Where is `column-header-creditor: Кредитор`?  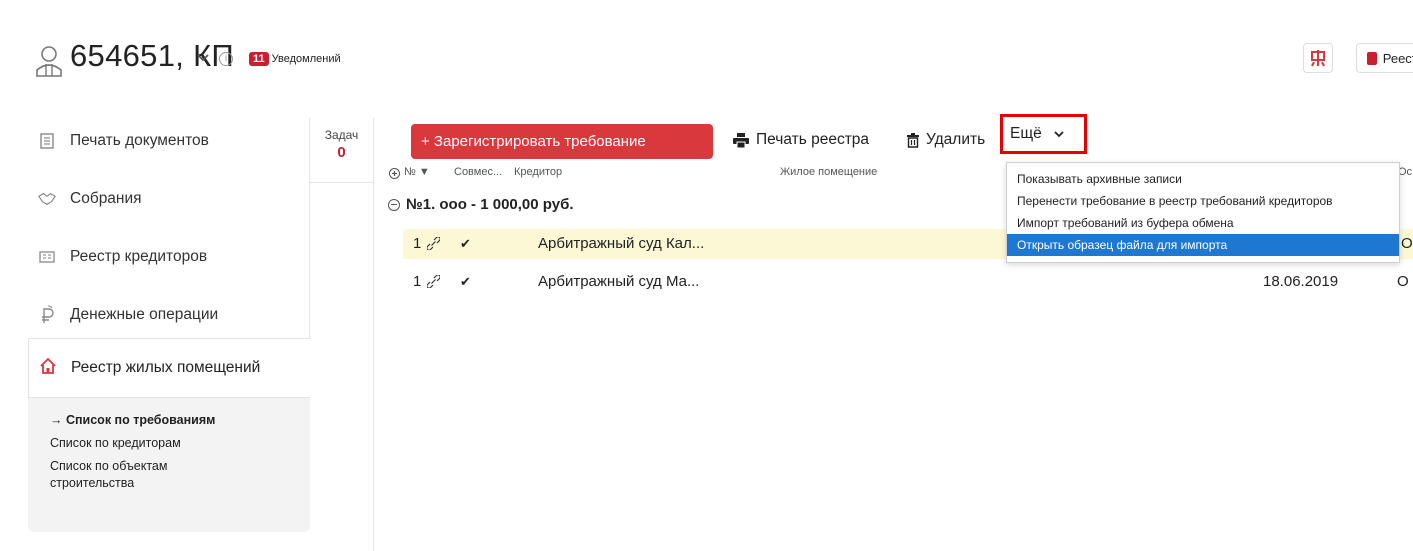 column-header-creditor: Кредитор is located at coordinates (538, 172).